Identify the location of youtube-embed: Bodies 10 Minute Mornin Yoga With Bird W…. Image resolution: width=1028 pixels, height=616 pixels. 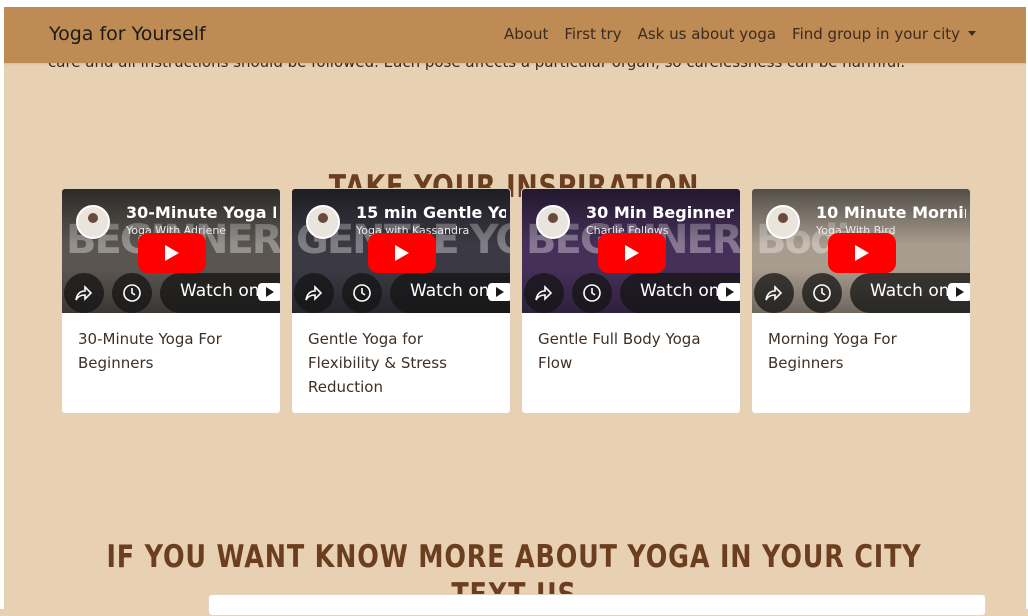
(861, 251).